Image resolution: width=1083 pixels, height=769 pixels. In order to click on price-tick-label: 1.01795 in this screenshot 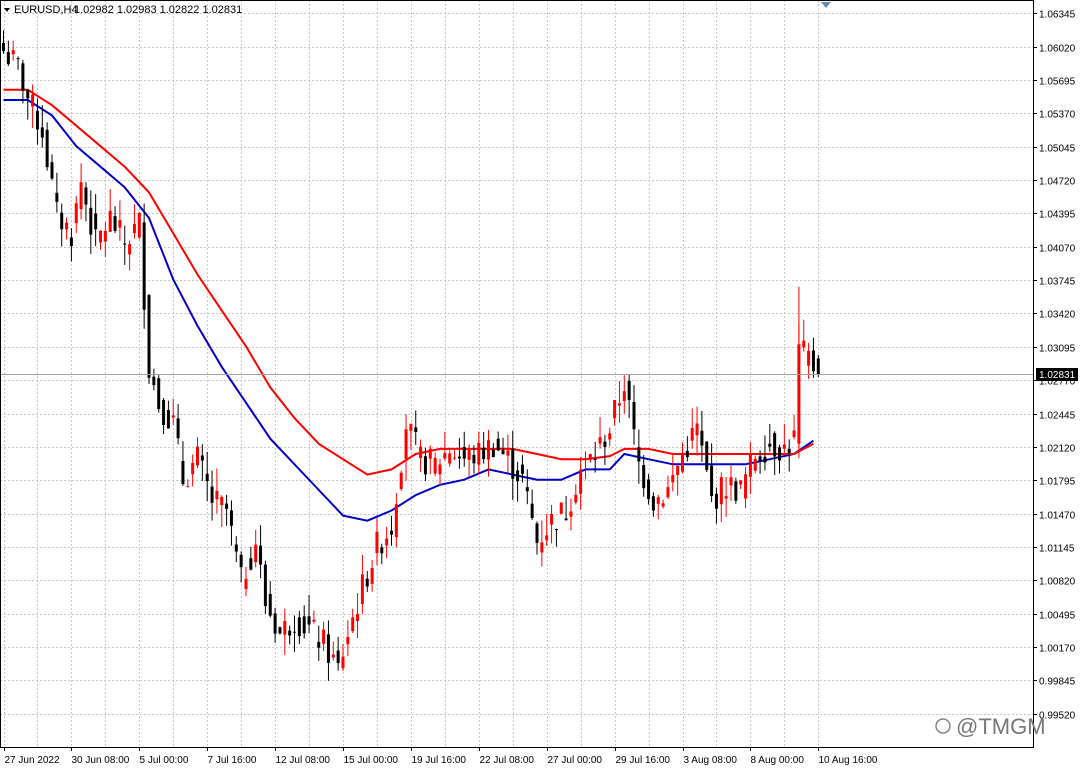, I will do `click(1057, 482)`.